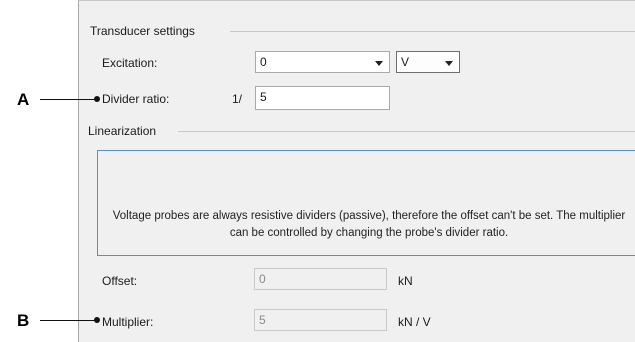 This screenshot has width=635, height=342. I want to click on divider-ratio-input: 5, so click(322, 98).